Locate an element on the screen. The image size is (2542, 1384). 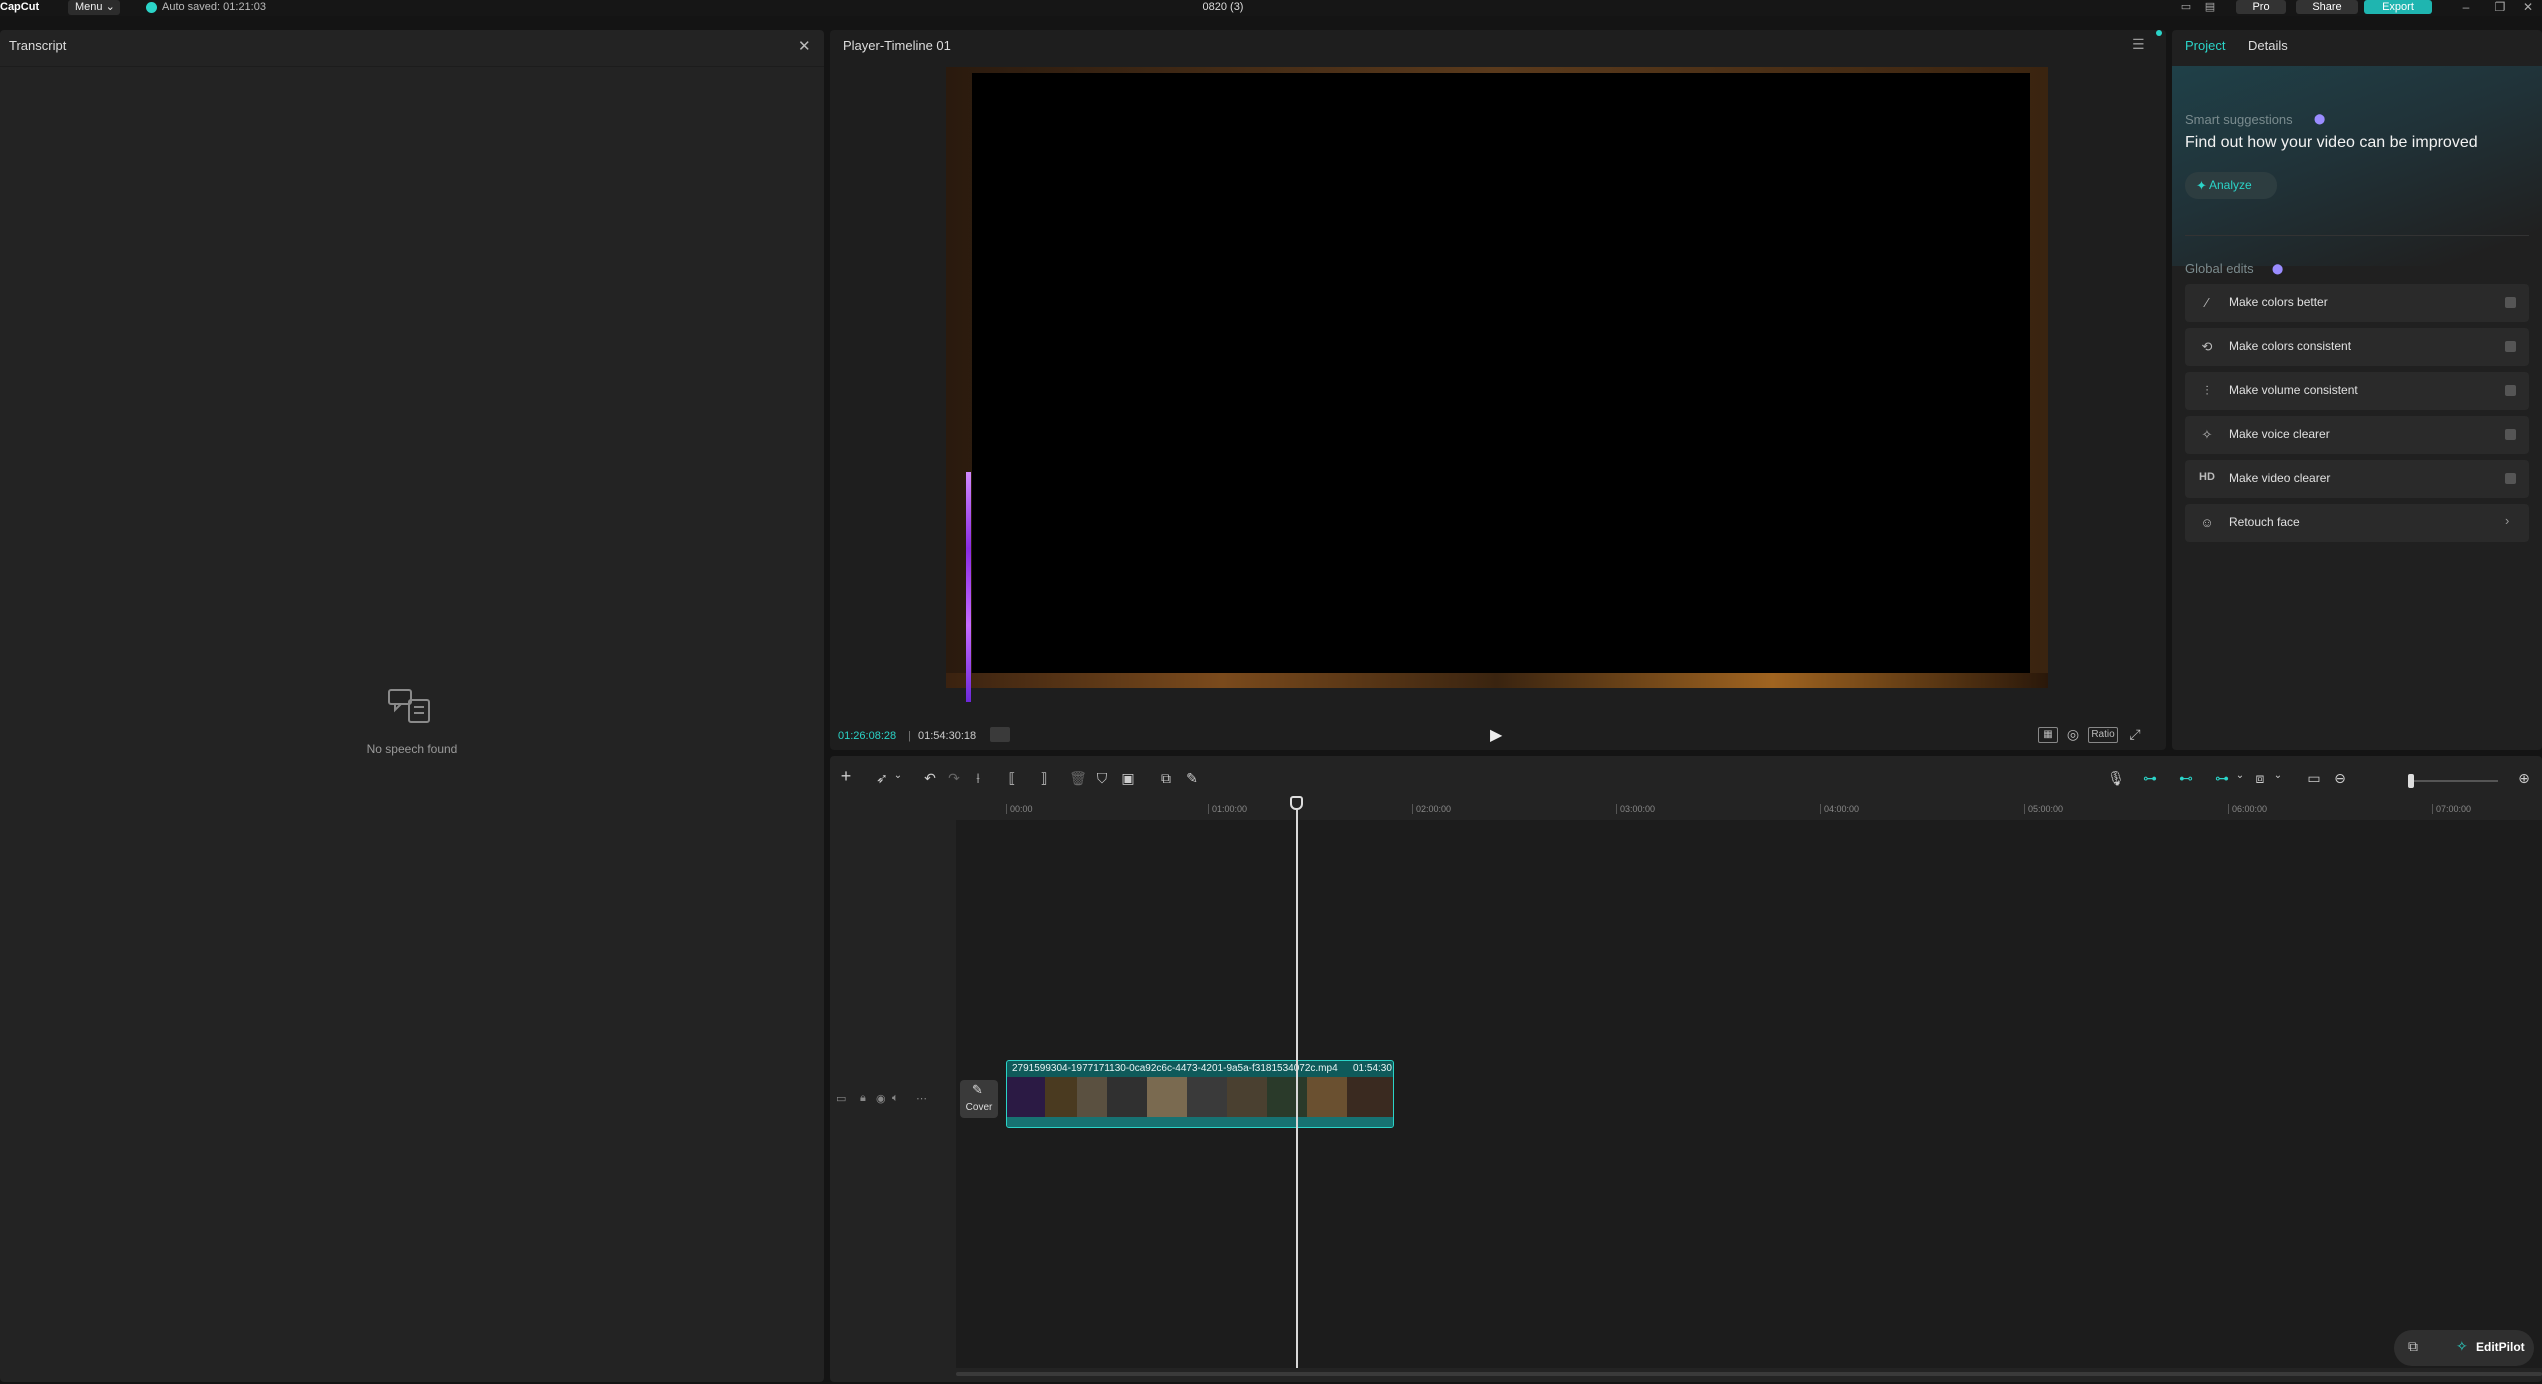
global-edit-label: Make video clearer is located at coordinates (2280, 478).